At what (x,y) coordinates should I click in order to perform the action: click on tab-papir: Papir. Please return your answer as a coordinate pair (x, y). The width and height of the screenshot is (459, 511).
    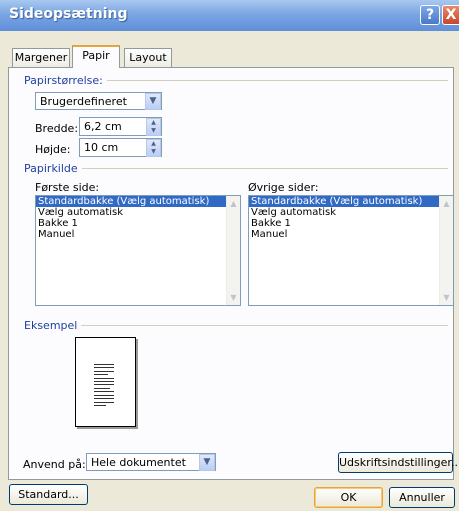
    Looking at the image, I should click on (96, 56).